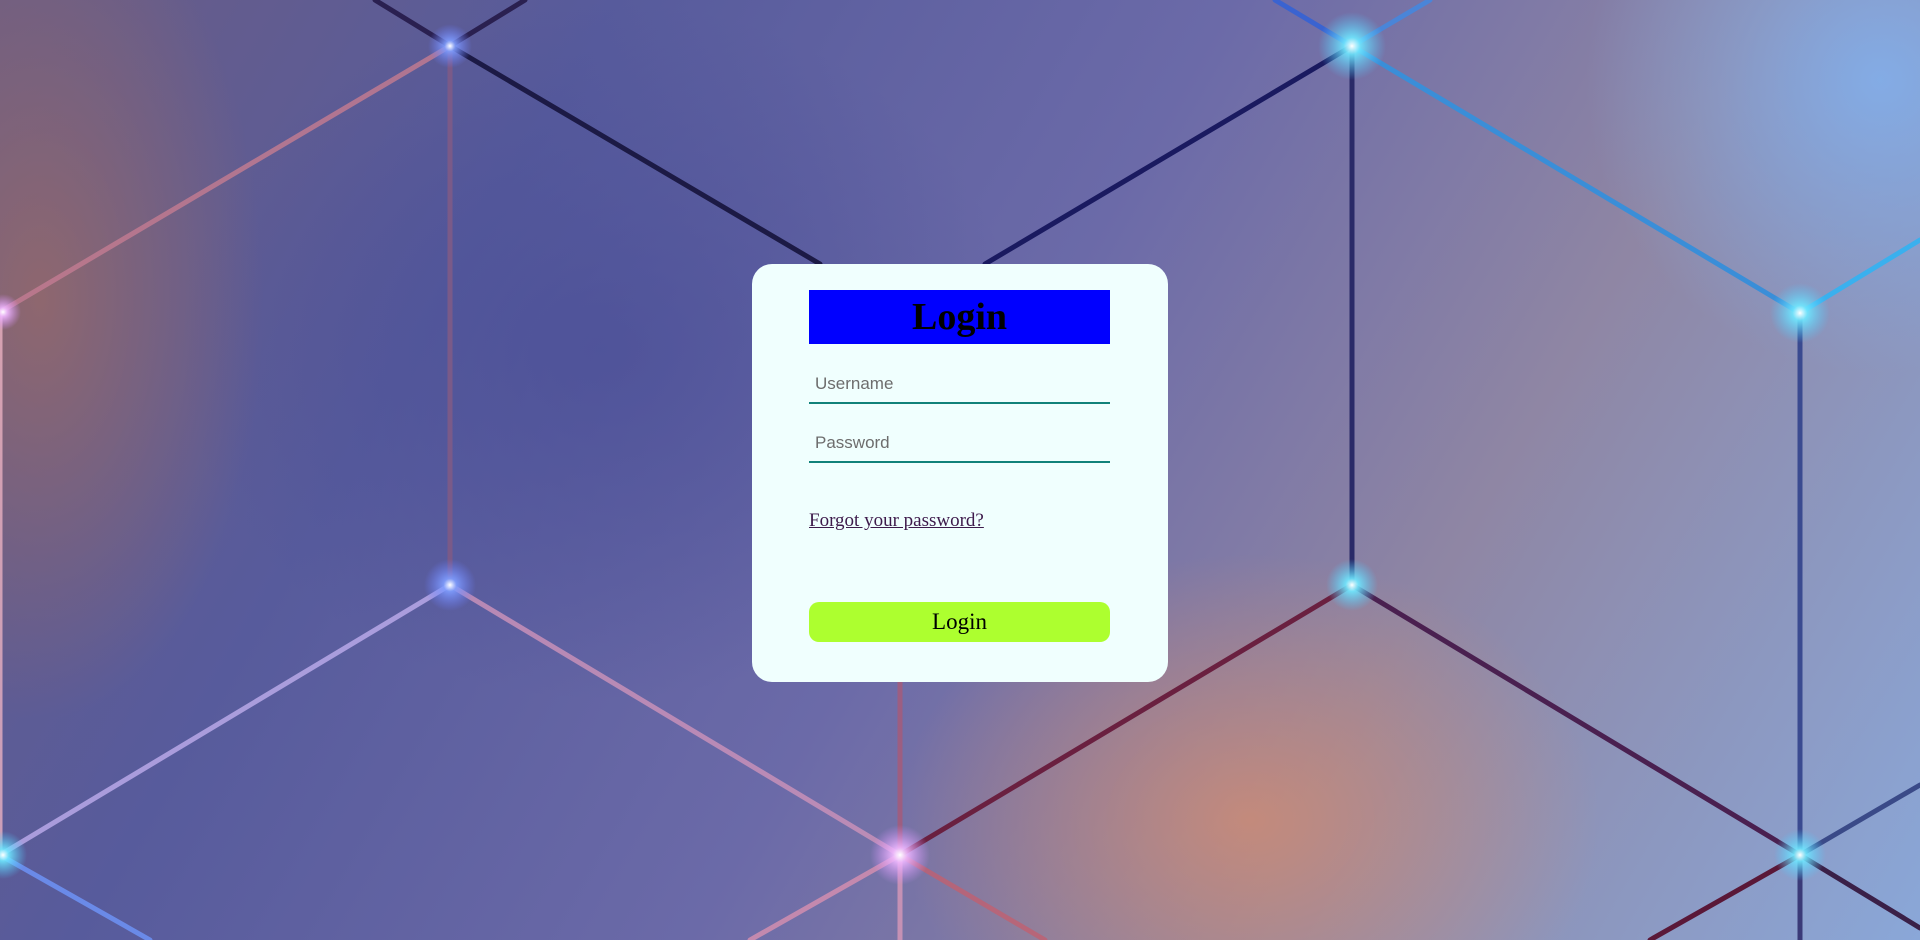  What do you see at coordinates (896, 521) in the screenshot?
I see `forgot-password-link: Forgot your password?` at bounding box center [896, 521].